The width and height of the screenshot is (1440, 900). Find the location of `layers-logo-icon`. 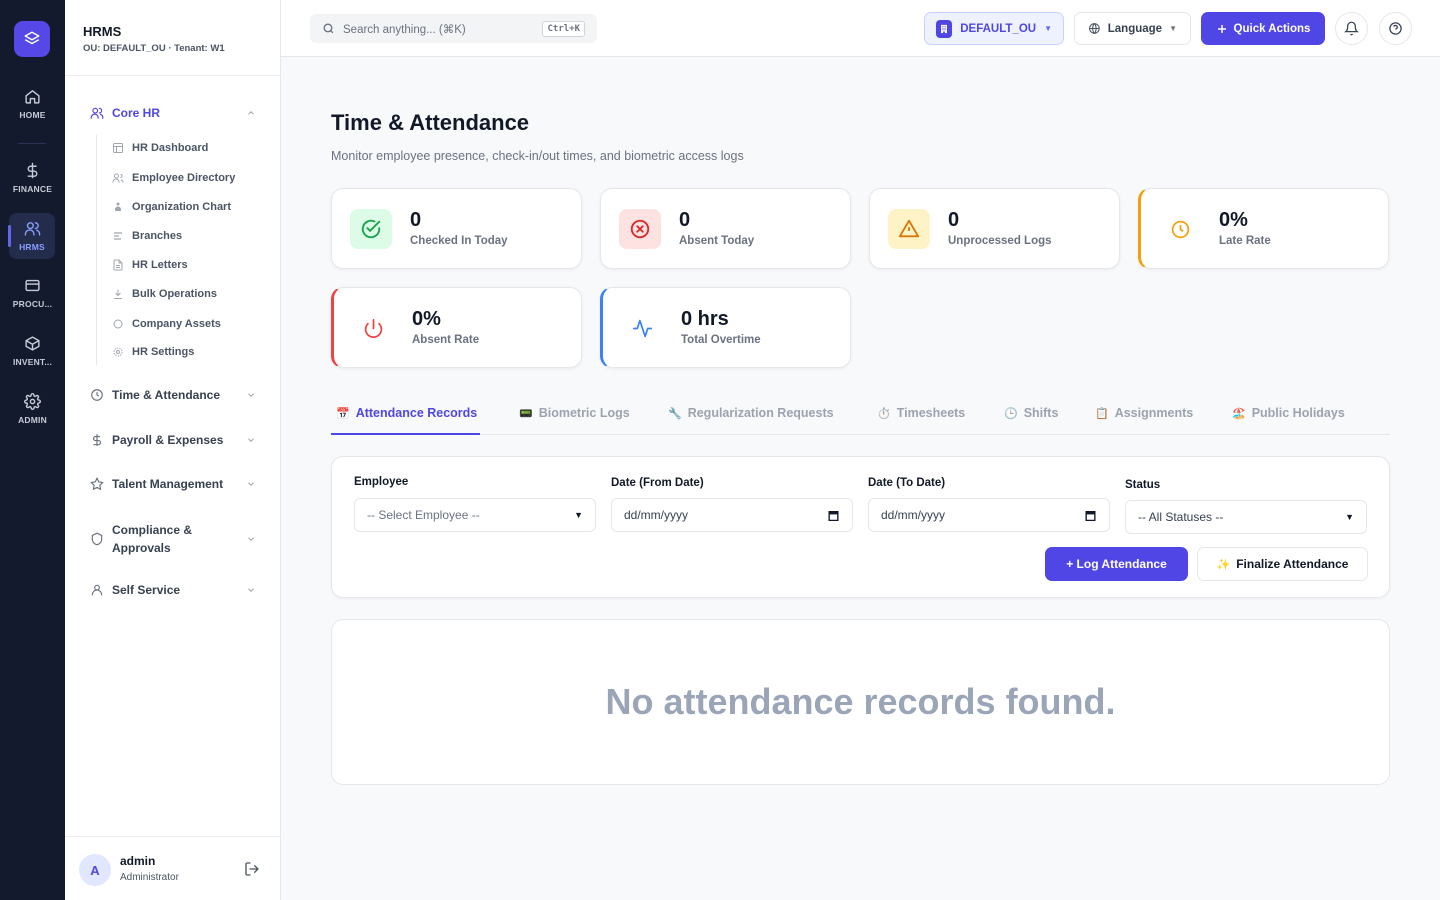

layers-logo-icon is located at coordinates (32, 39).